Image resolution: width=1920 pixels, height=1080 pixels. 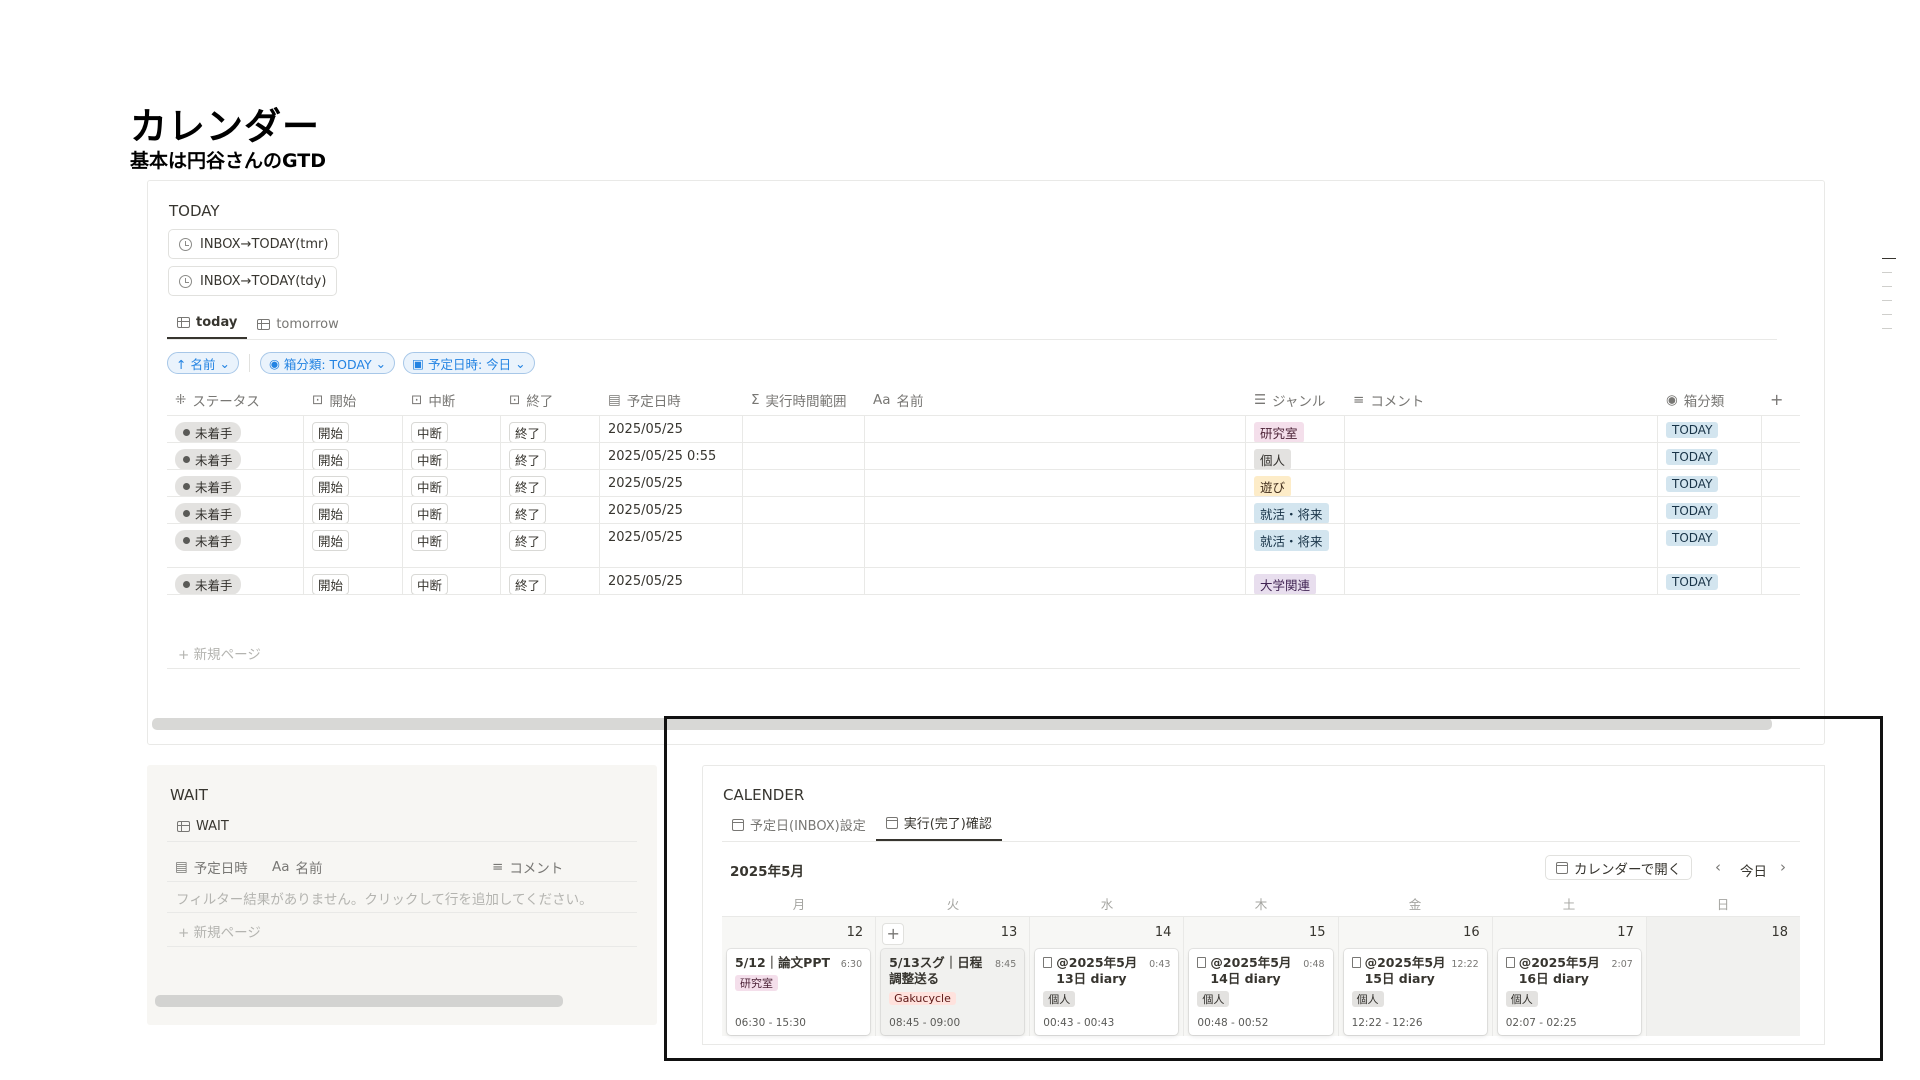 I want to click on inbox-today-tdy-button: INBOX→TODAY(tdy), so click(x=253, y=281).